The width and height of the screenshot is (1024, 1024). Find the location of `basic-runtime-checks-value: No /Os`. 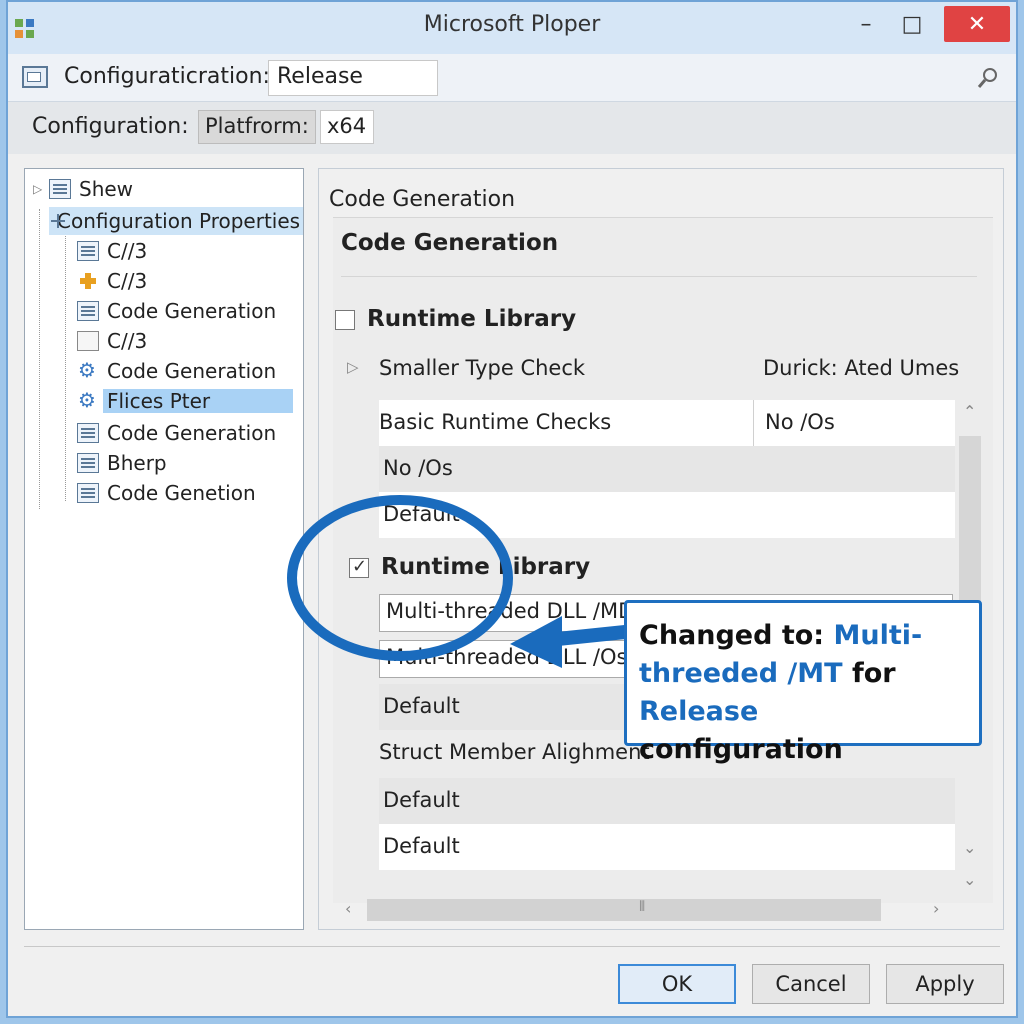

basic-runtime-checks-value: No /Os is located at coordinates (800, 422).